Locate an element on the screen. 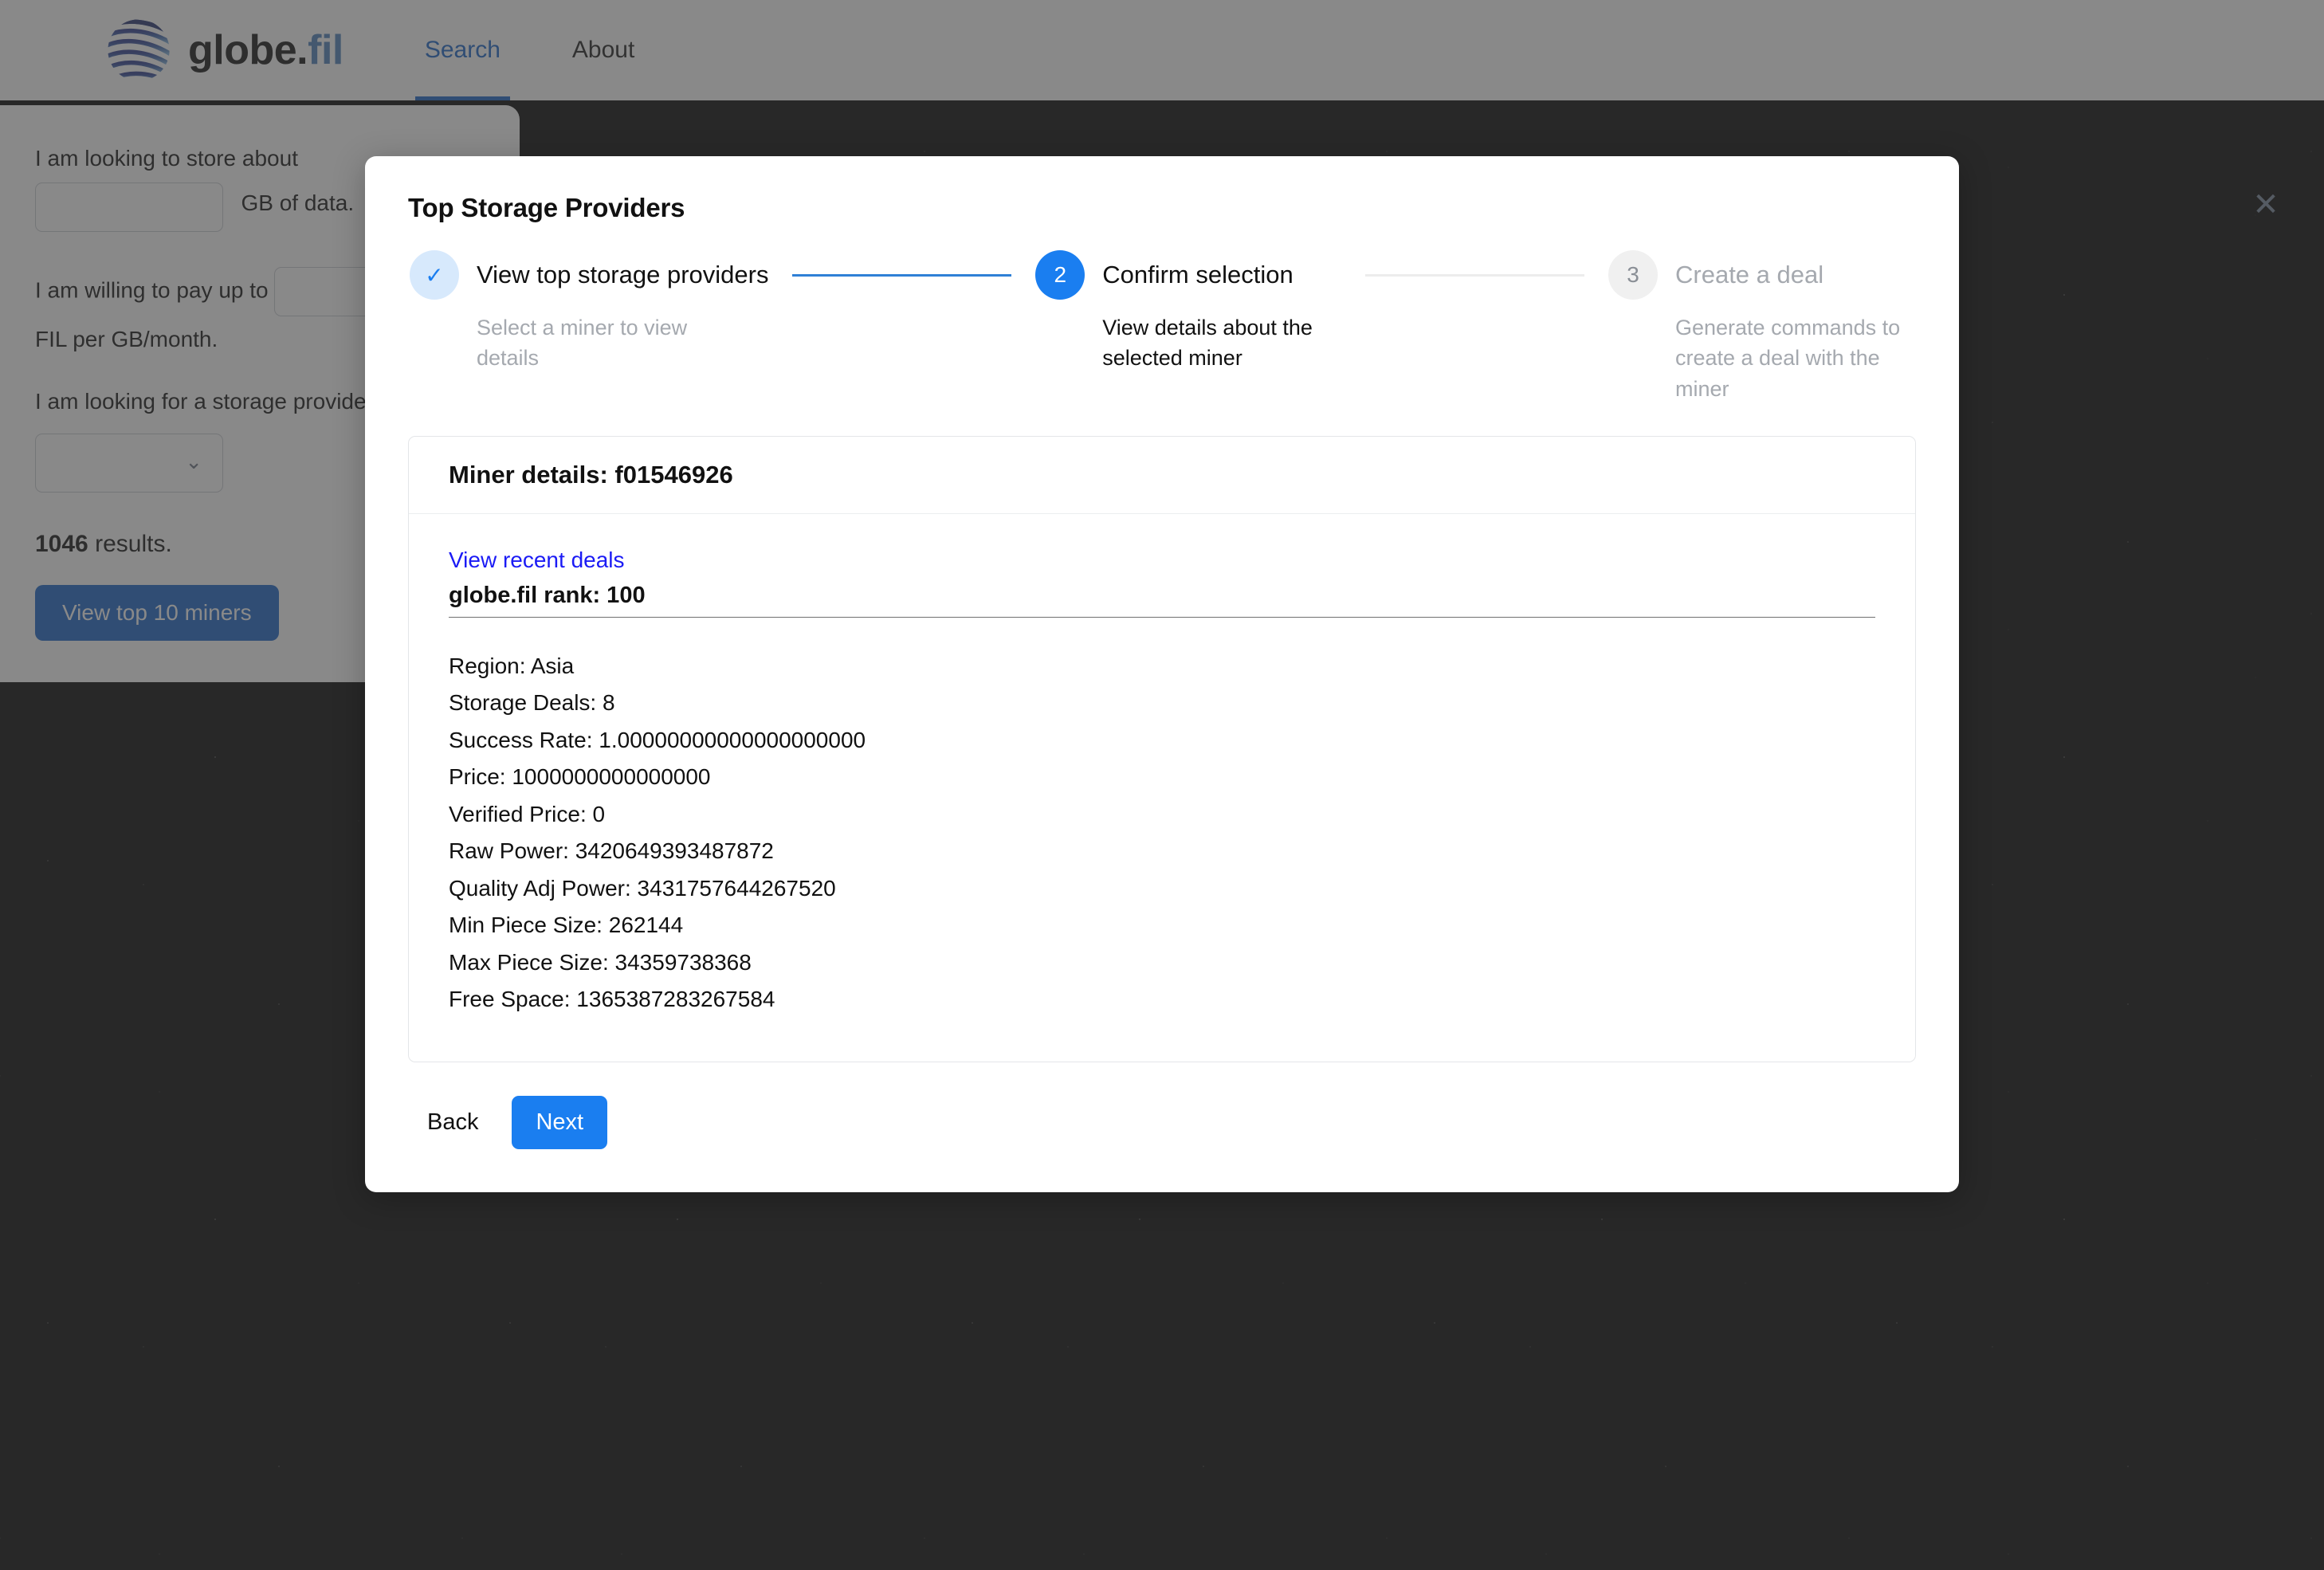 Image resolution: width=2324 pixels, height=1570 pixels. step-1-marker: ✓ is located at coordinates (434, 275).